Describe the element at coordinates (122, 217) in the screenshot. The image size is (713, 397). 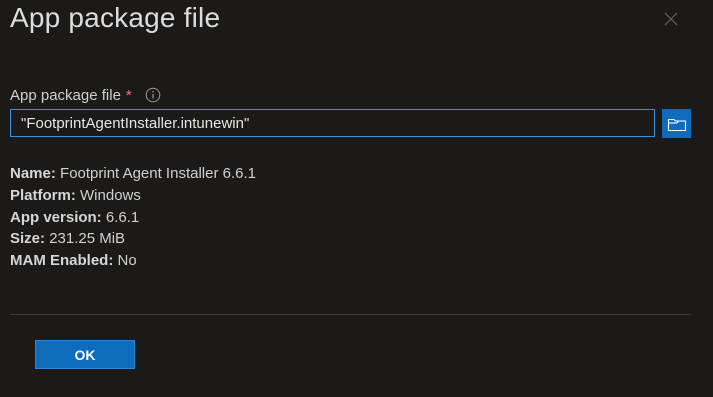
I see `detail-value: 6.6.1` at that location.